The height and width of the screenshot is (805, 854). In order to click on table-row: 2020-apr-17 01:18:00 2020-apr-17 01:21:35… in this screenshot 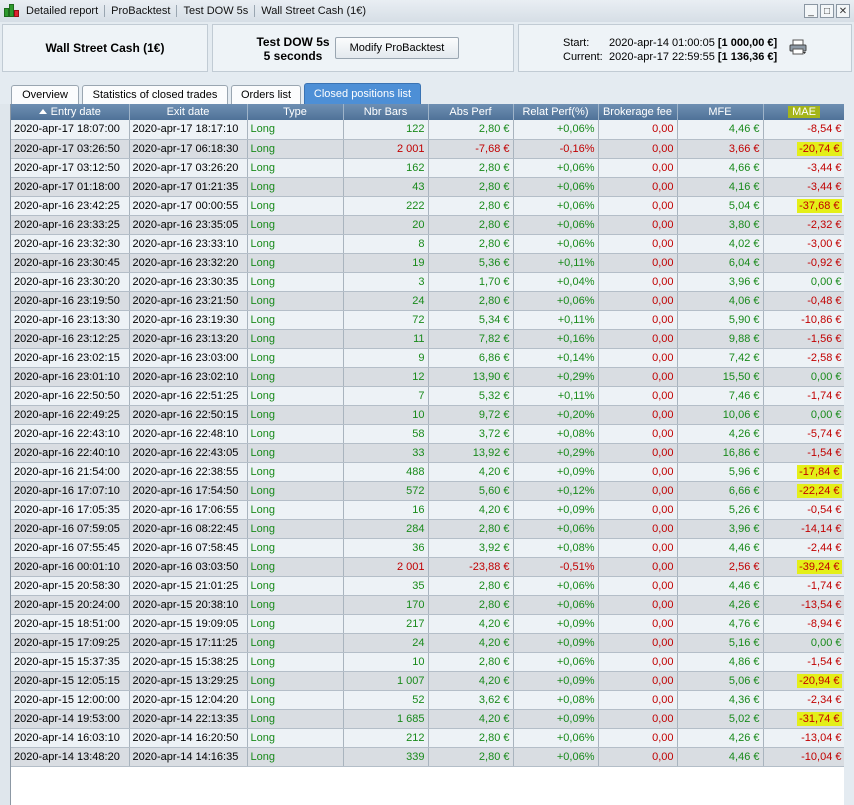, I will do `click(428, 187)`.